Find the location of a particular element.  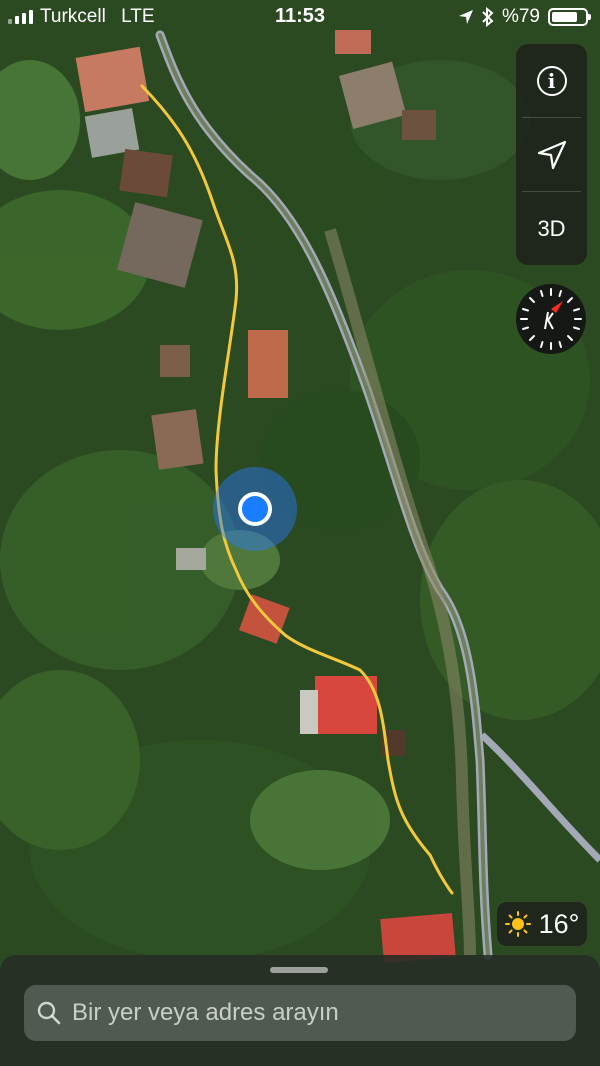

search-input is located at coordinates (312, 1013).